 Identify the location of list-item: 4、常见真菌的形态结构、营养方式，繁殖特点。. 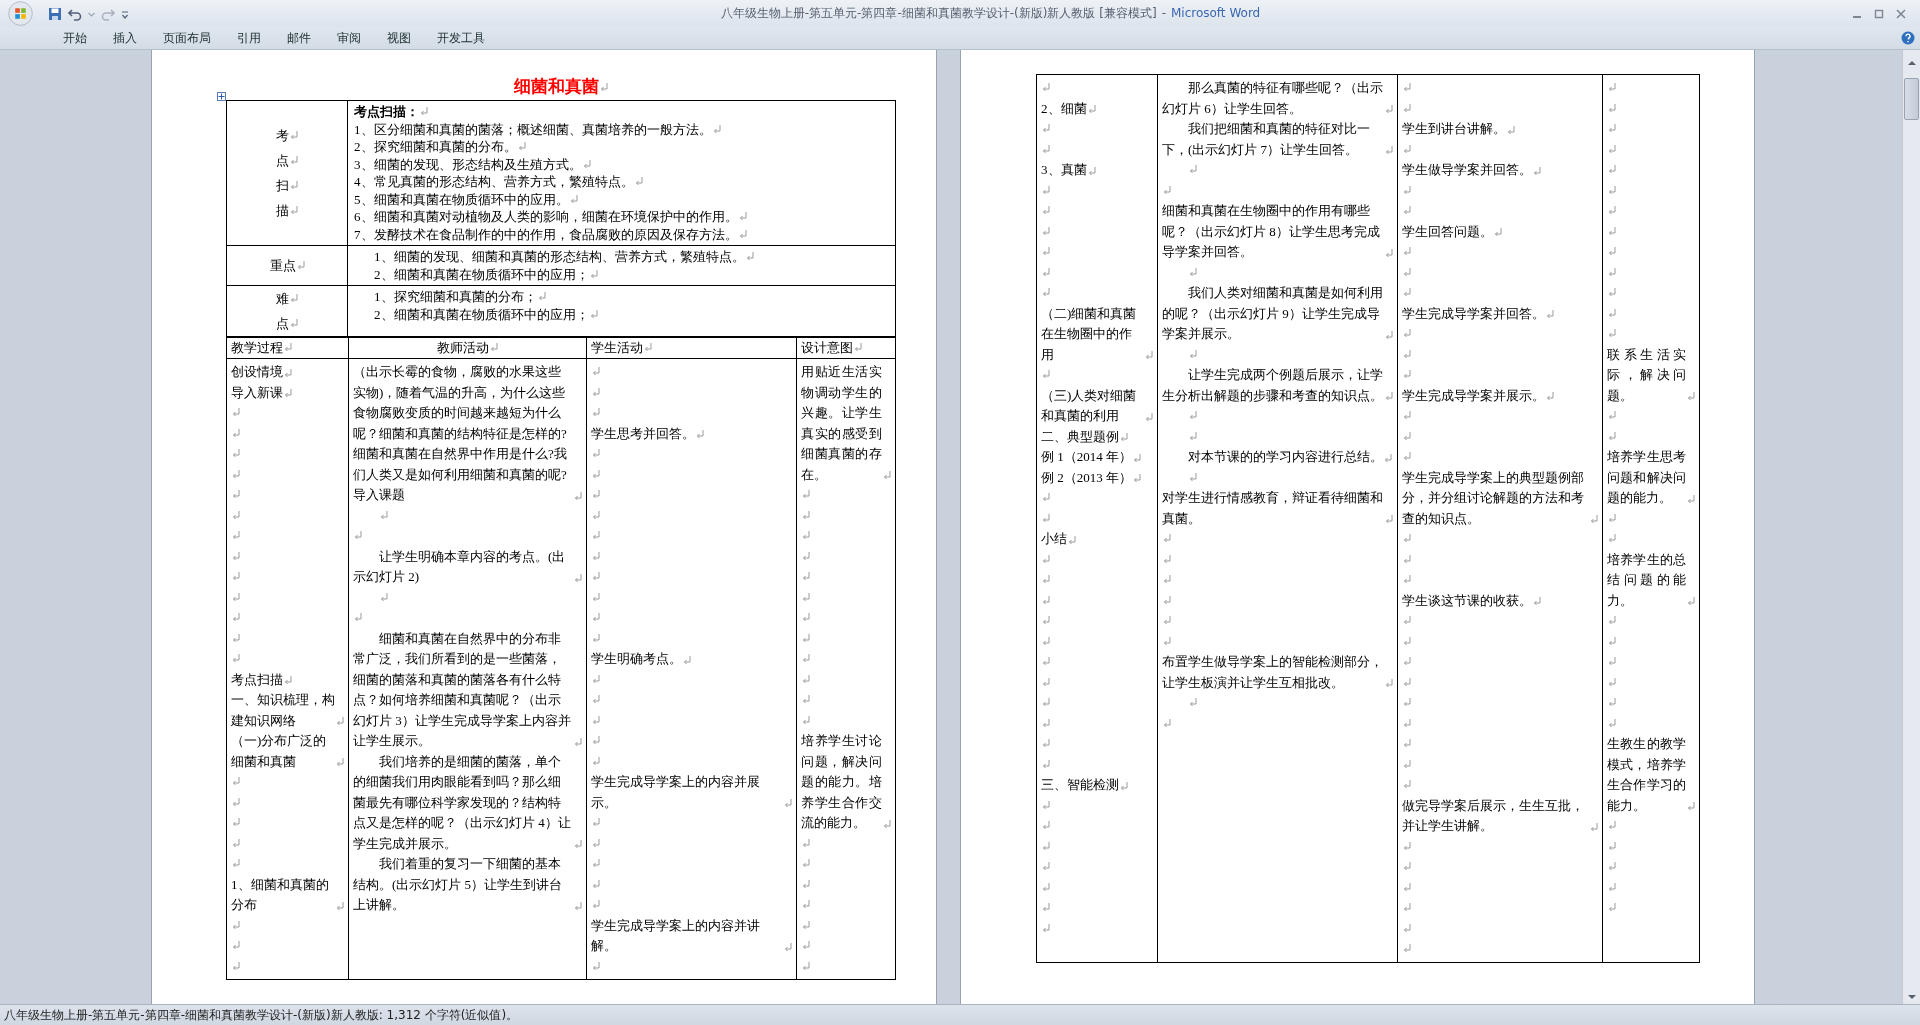
(494, 181).